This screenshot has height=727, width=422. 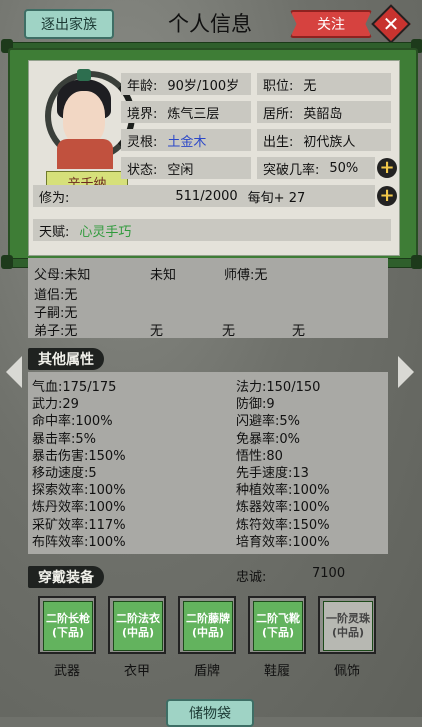 I want to click on equipment-item: 二阶法衣 (中品), so click(x=138, y=626).